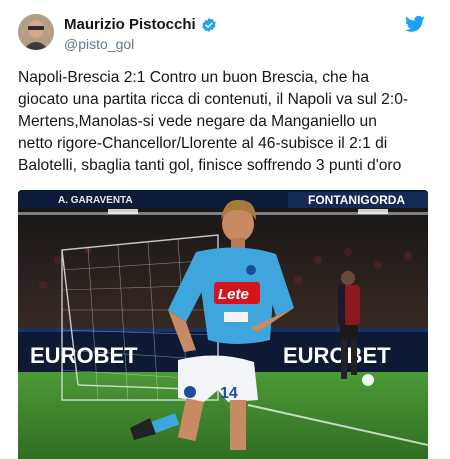 The height and width of the screenshot is (459, 450). Describe the element at coordinates (36, 32) in the screenshot. I see `author-avatar` at that location.